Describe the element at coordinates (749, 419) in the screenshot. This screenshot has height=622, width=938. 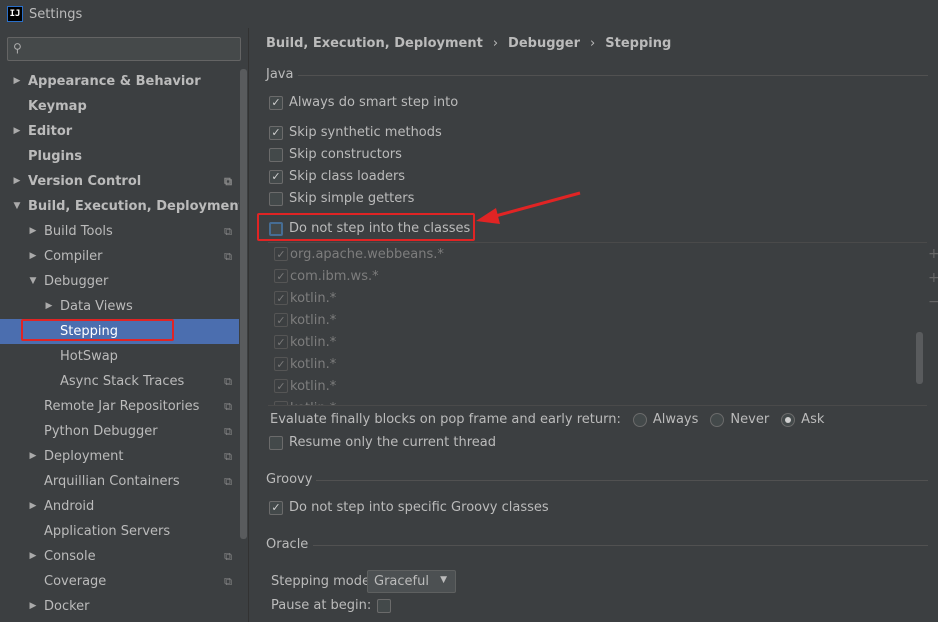
I see `radio-never-label: Never` at that location.